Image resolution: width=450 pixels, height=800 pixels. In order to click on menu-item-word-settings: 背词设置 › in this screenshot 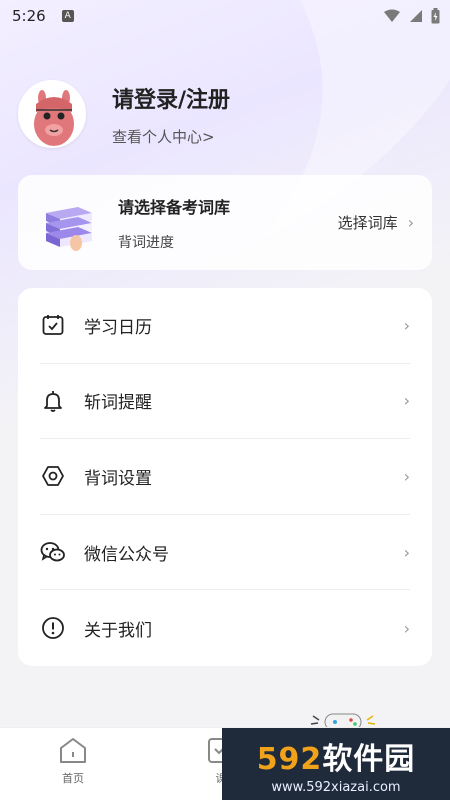, I will do `click(225, 477)`.